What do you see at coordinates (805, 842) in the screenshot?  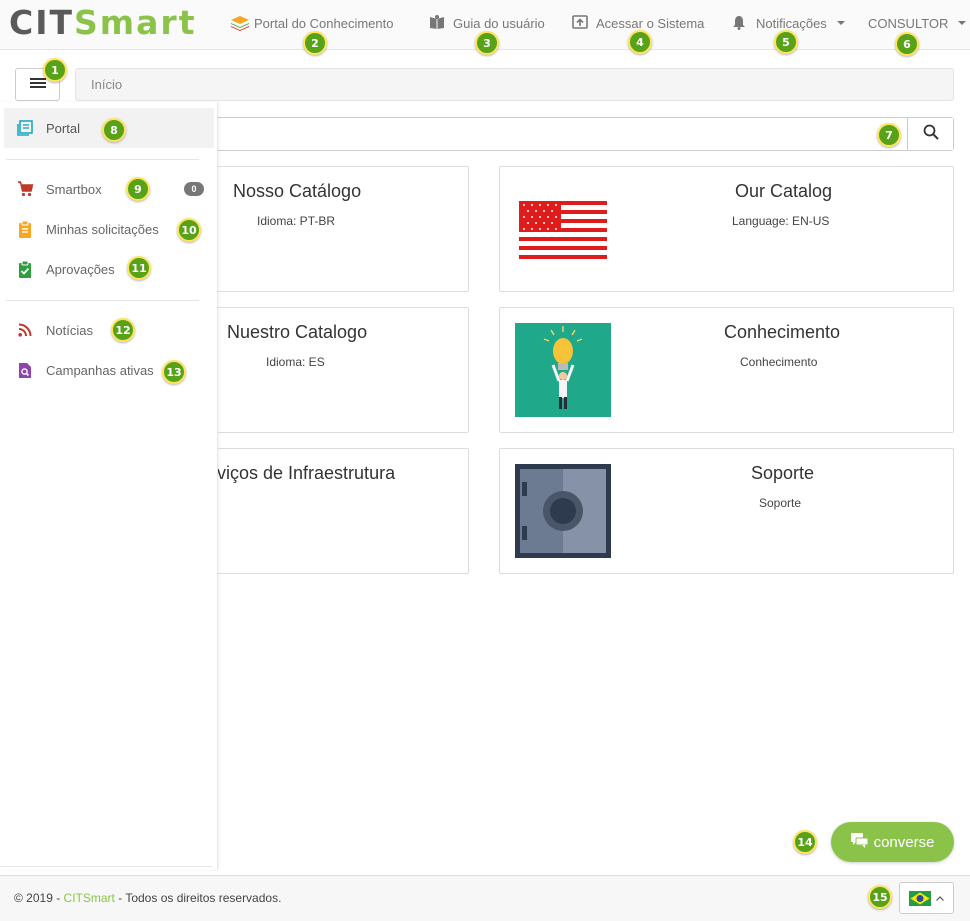 I see `callout-badge: 14` at bounding box center [805, 842].